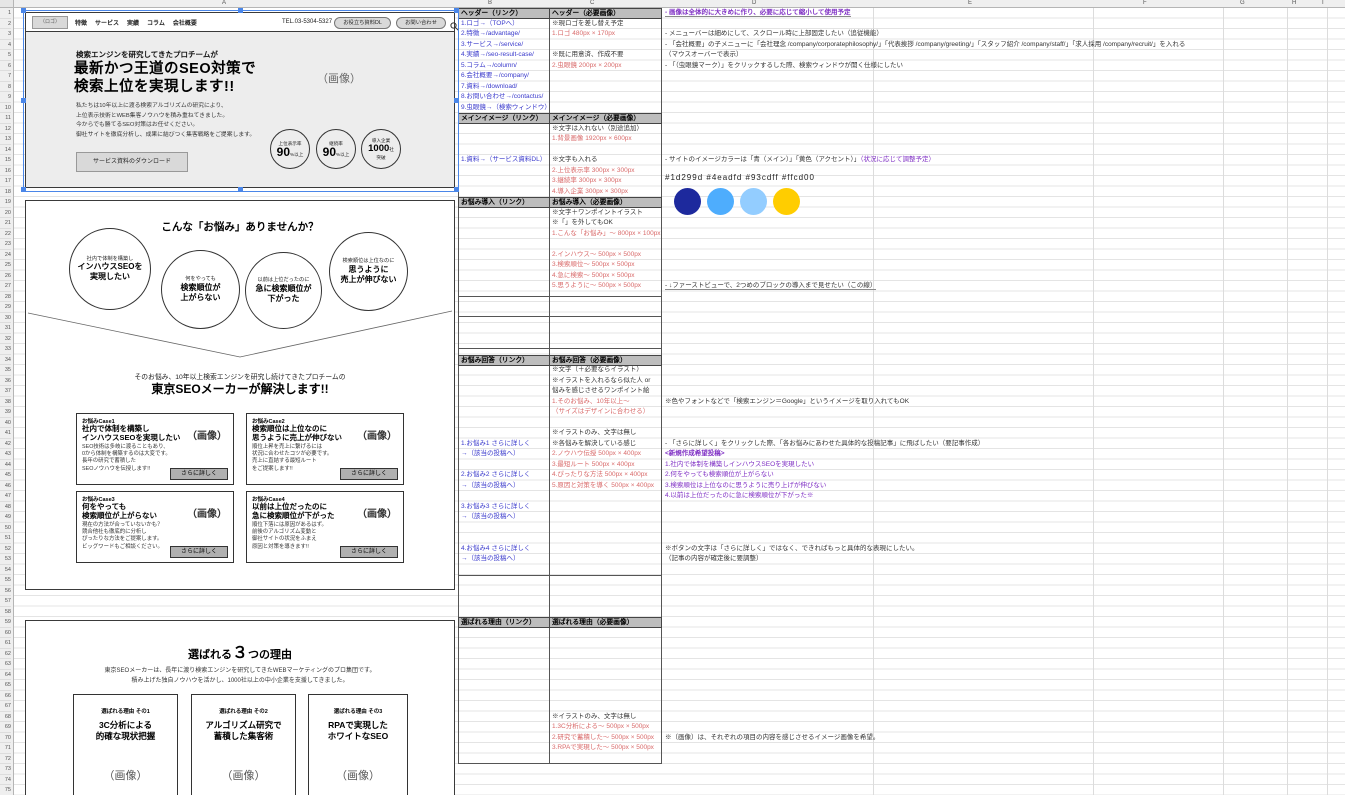 The width and height of the screenshot is (1345, 795). What do you see at coordinates (5, 664) in the screenshot?
I see `row-number: 63` at bounding box center [5, 664].